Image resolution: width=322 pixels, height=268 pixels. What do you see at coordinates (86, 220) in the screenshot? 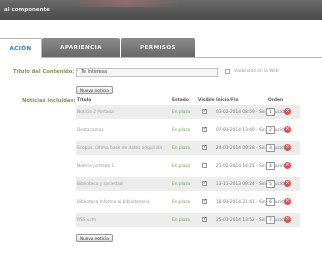
I see `news-title: RSS ucm` at bounding box center [86, 220].